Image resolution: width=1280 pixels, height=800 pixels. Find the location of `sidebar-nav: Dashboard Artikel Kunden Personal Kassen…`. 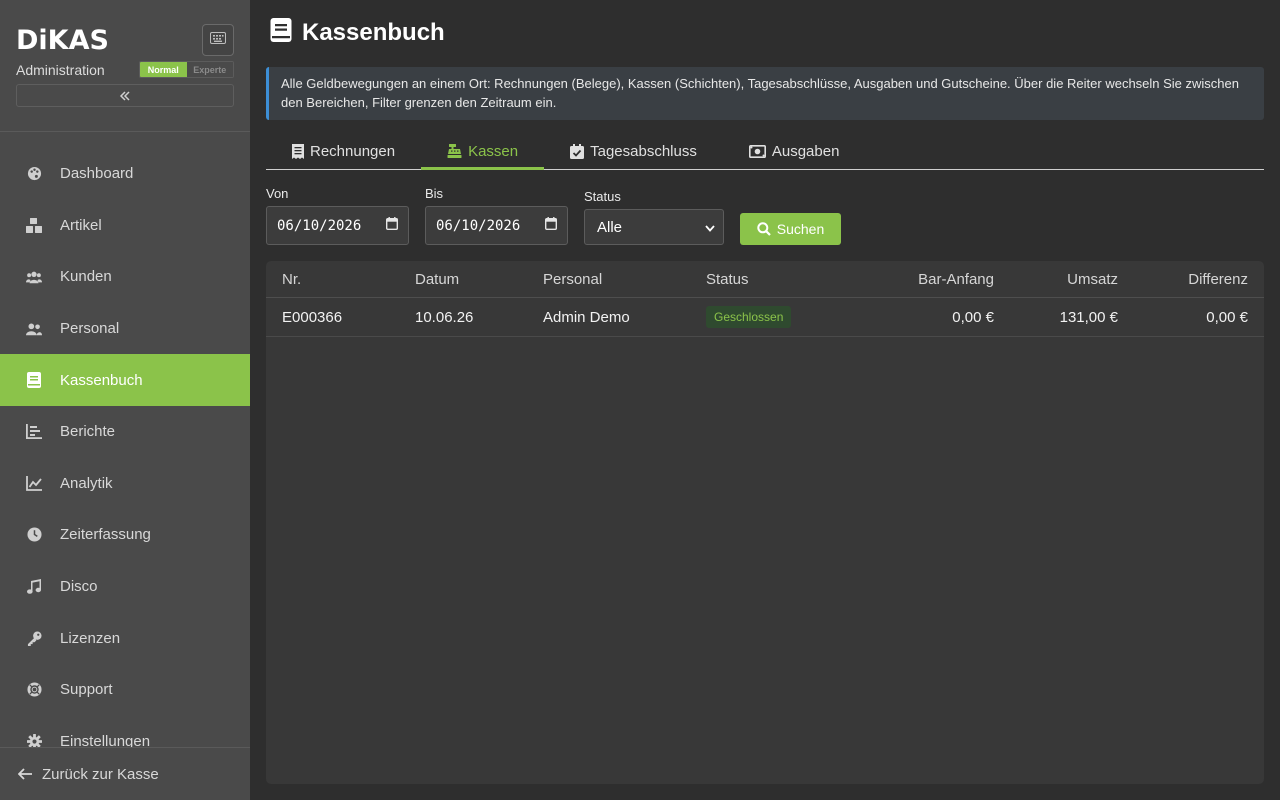

sidebar-nav: Dashboard Artikel Kunden Personal Kassen… is located at coordinates (125, 447).